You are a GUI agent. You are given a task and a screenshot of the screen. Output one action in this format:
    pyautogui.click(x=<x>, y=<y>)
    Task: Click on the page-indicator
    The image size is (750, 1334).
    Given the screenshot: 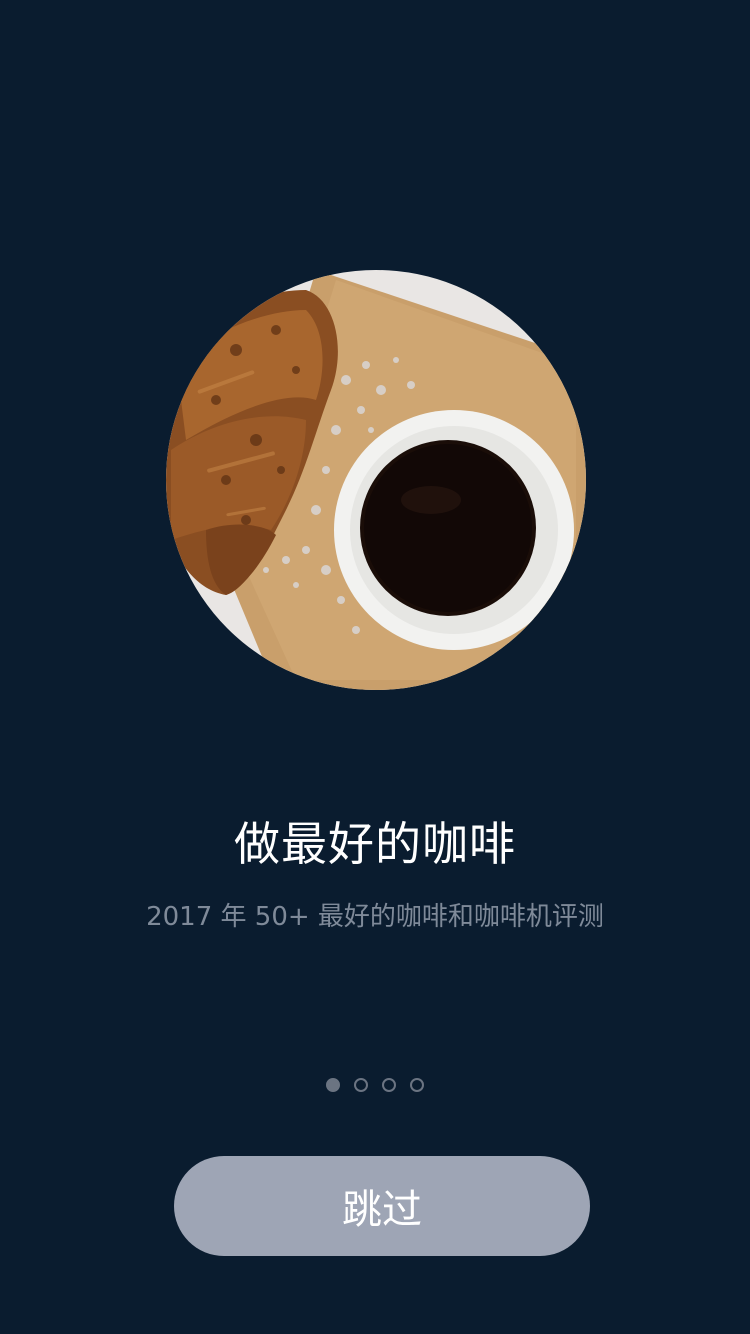 What is the action you would take?
    pyautogui.click(x=375, y=1085)
    